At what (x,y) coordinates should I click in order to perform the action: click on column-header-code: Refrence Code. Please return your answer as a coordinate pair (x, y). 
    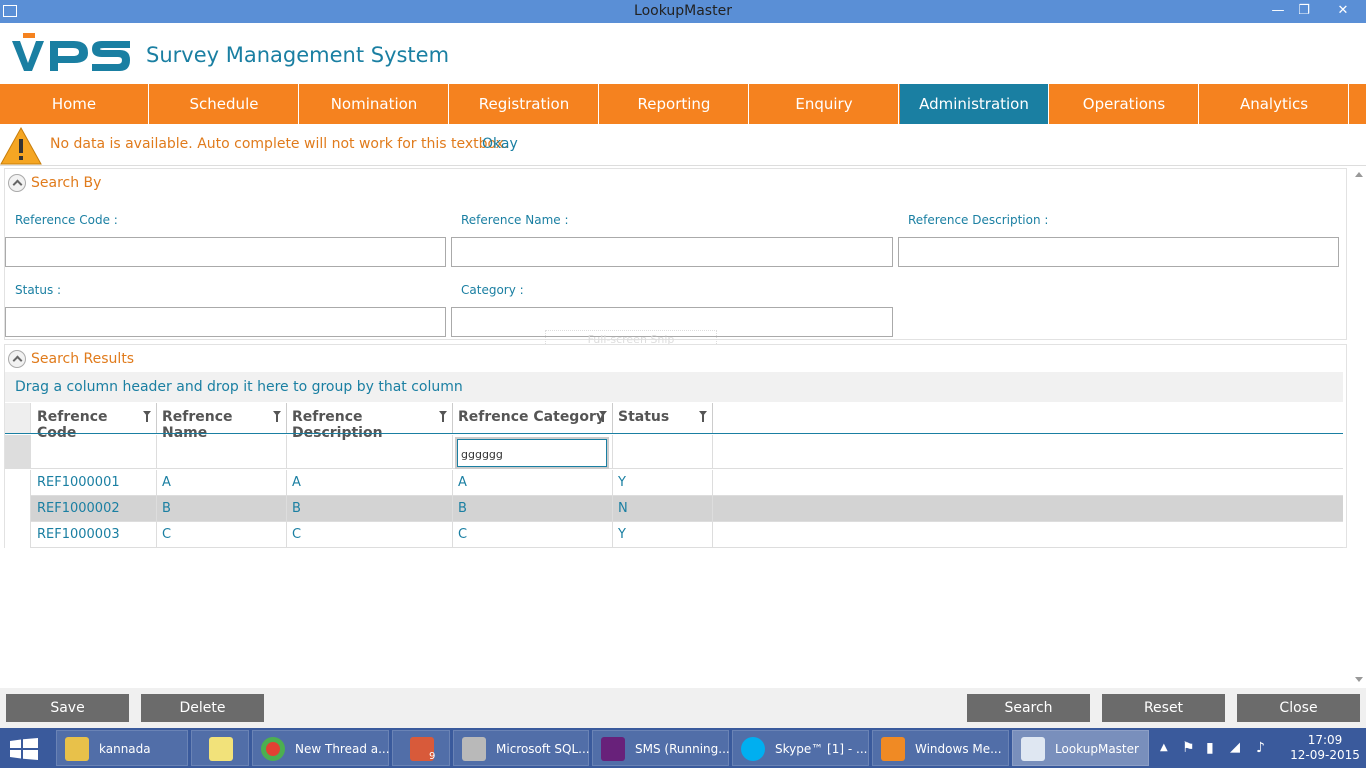
    Looking at the image, I should click on (94, 422).